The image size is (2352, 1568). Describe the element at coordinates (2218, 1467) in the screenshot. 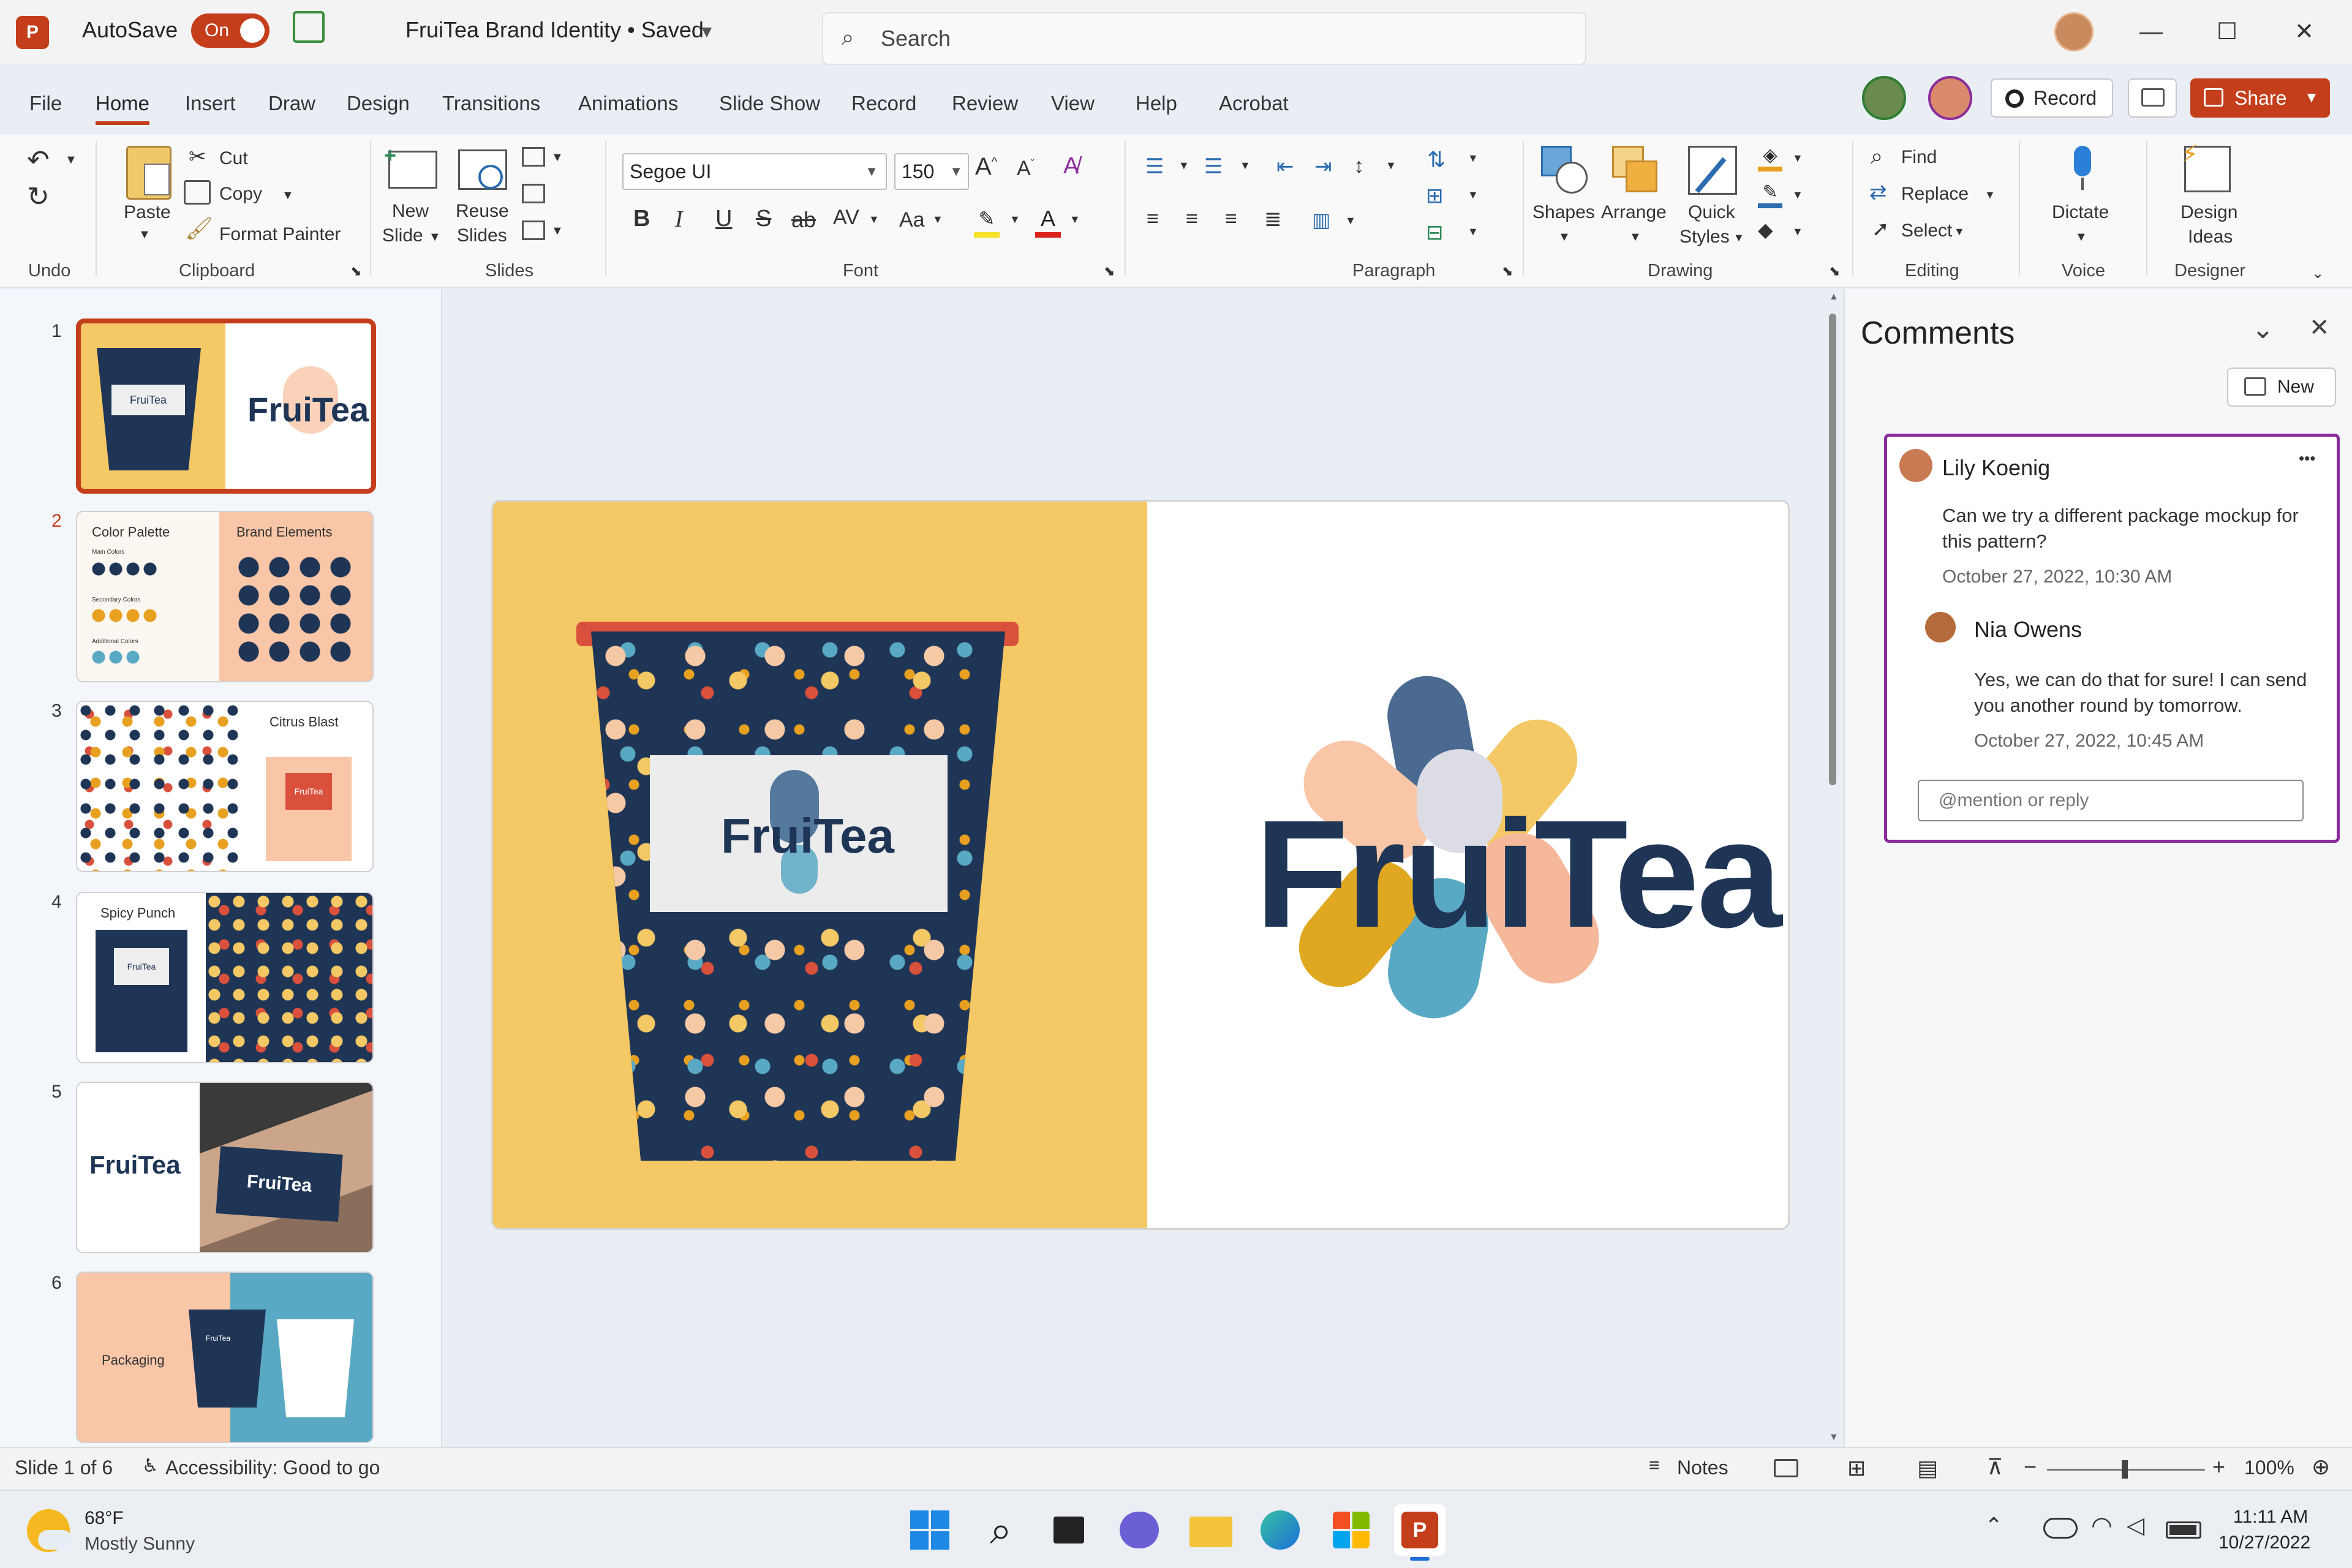

I see `zoom-in-button: +` at that location.